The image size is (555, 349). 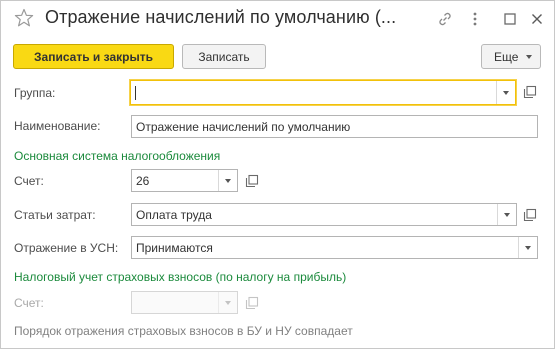 I want to click on account-dropdown-button, so click(x=227, y=180).